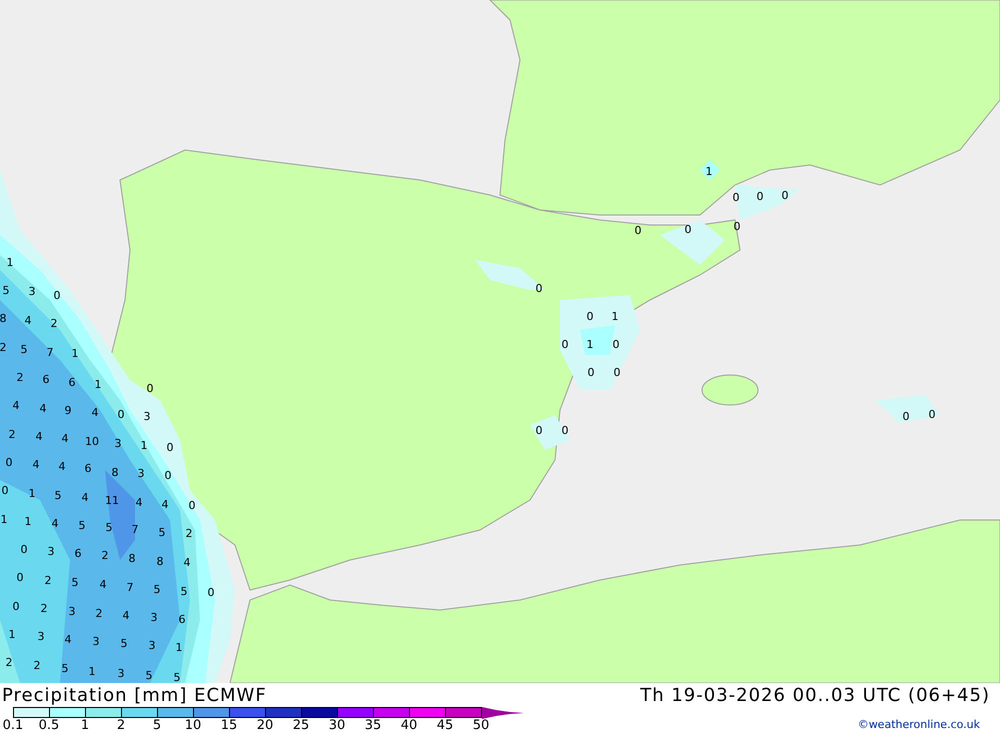 The height and width of the screenshot is (733, 1000). Describe the element at coordinates (409, 725) in the screenshot. I see `legend-tick-label: 40` at that location.